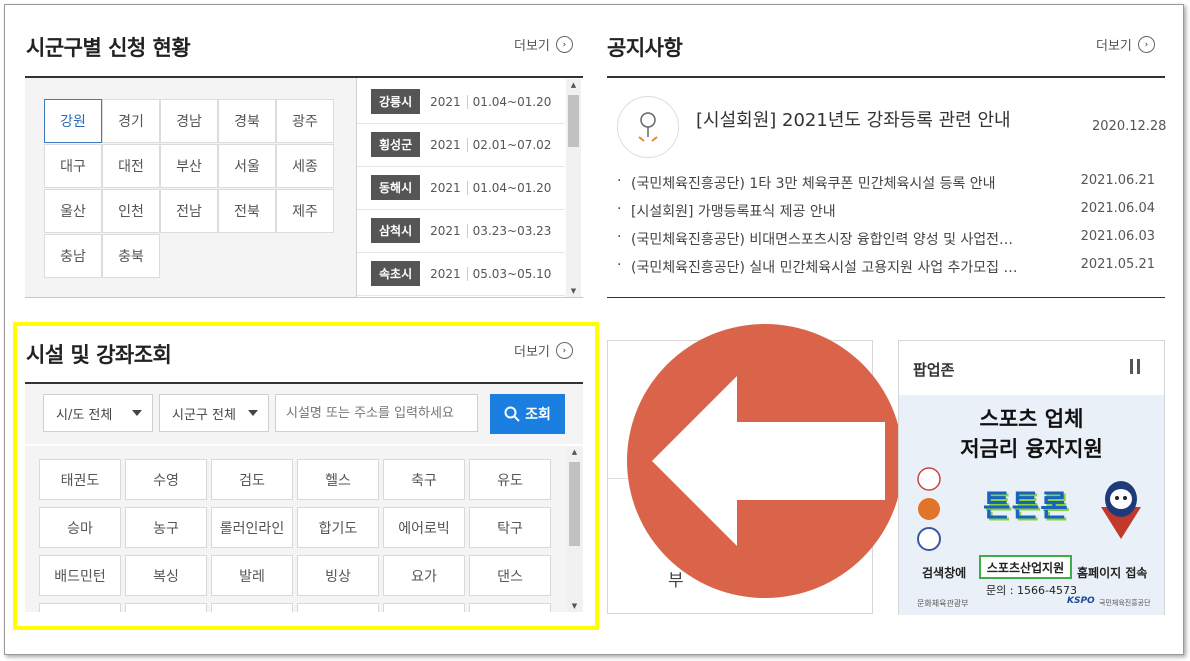  What do you see at coordinates (108, 48) in the screenshot?
I see `region-section-title: 시군구별 신청 현황` at bounding box center [108, 48].